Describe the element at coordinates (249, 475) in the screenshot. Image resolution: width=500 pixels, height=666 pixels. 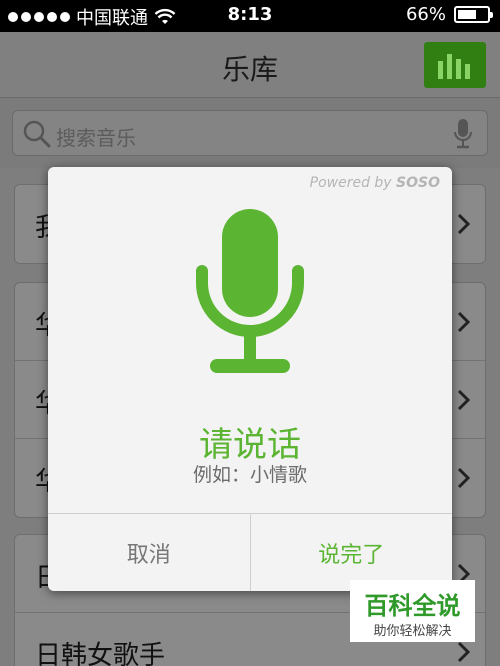
I see `example-hint: 例如：小情歌` at that location.